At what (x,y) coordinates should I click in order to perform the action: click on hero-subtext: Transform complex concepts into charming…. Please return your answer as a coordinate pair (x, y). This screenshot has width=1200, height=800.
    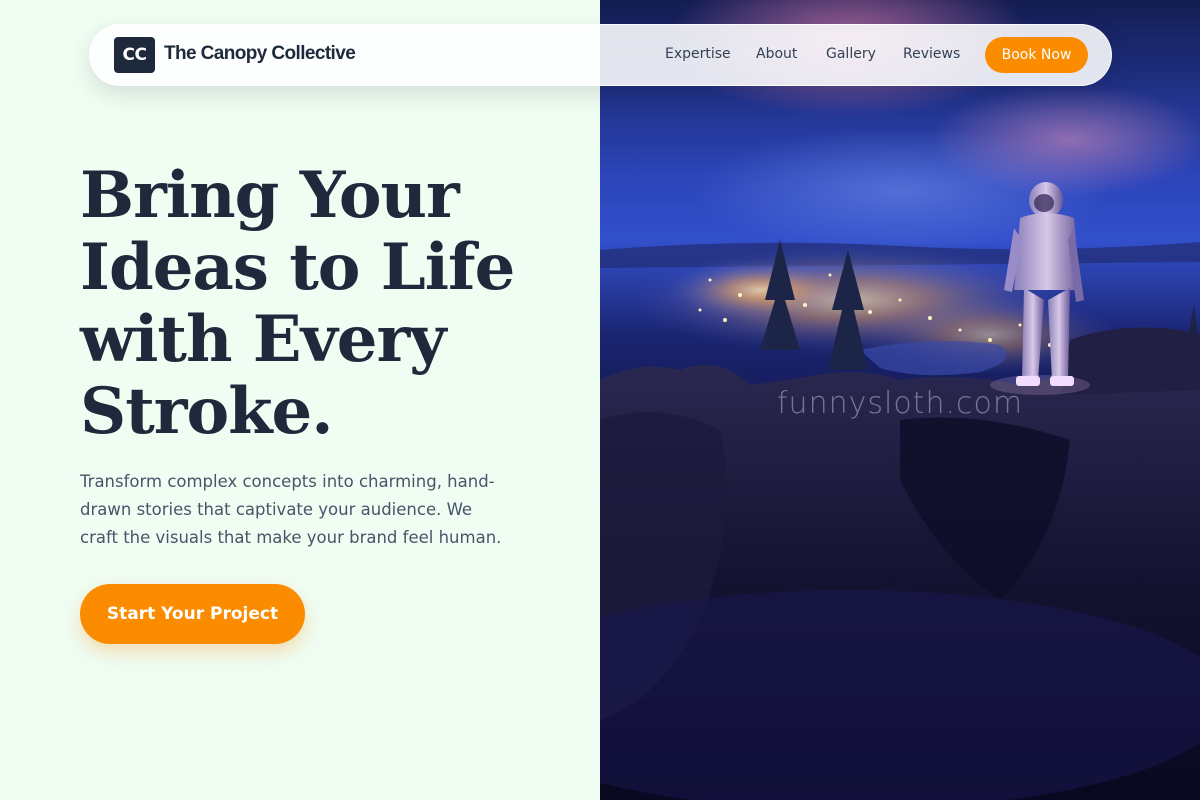
    Looking at the image, I should click on (291, 509).